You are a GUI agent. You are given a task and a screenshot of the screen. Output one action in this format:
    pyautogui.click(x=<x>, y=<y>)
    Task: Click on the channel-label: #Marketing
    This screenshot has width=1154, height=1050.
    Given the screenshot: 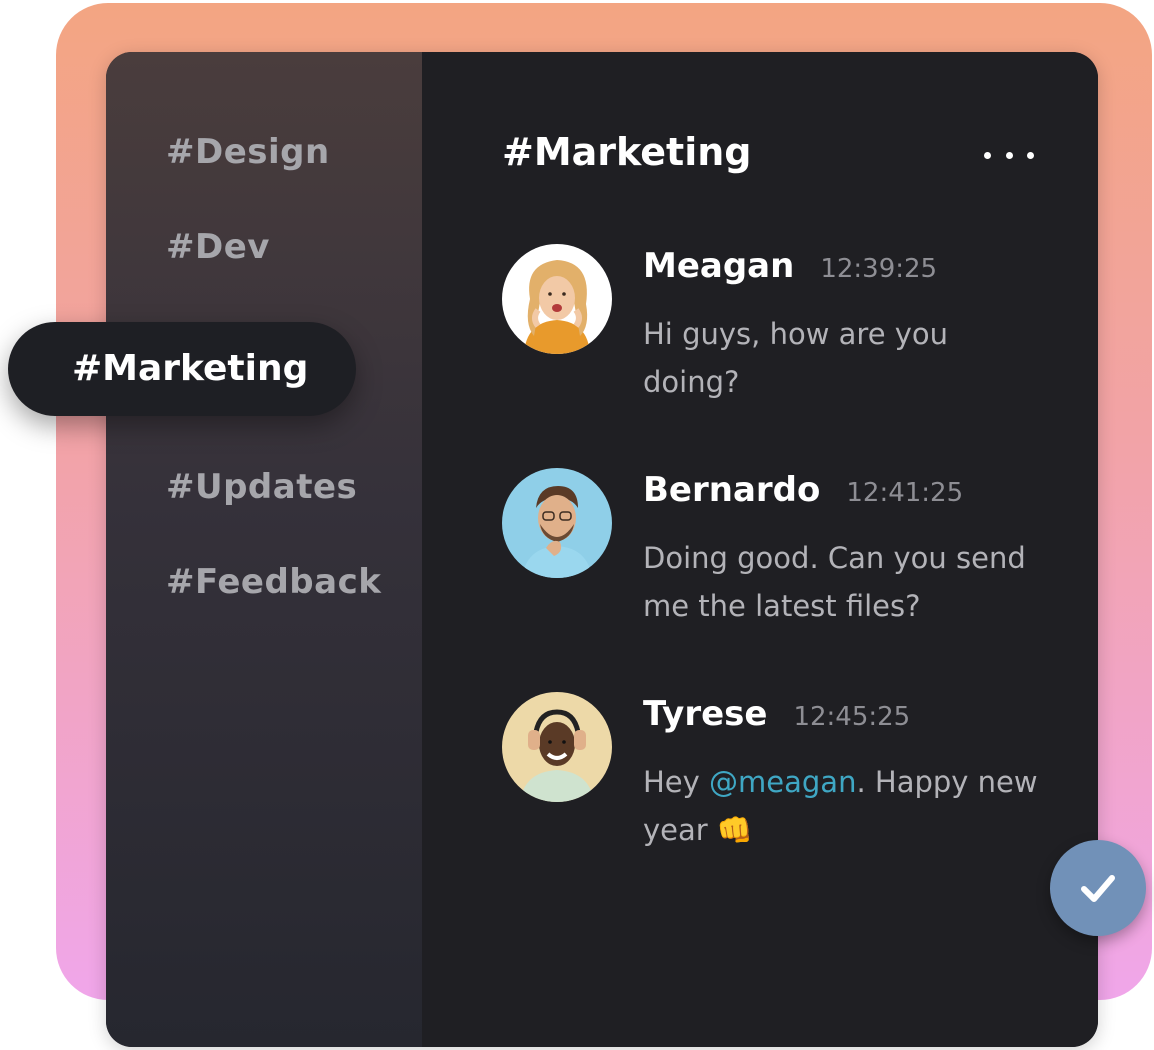 What is the action you would take?
    pyautogui.click(x=190, y=368)
    